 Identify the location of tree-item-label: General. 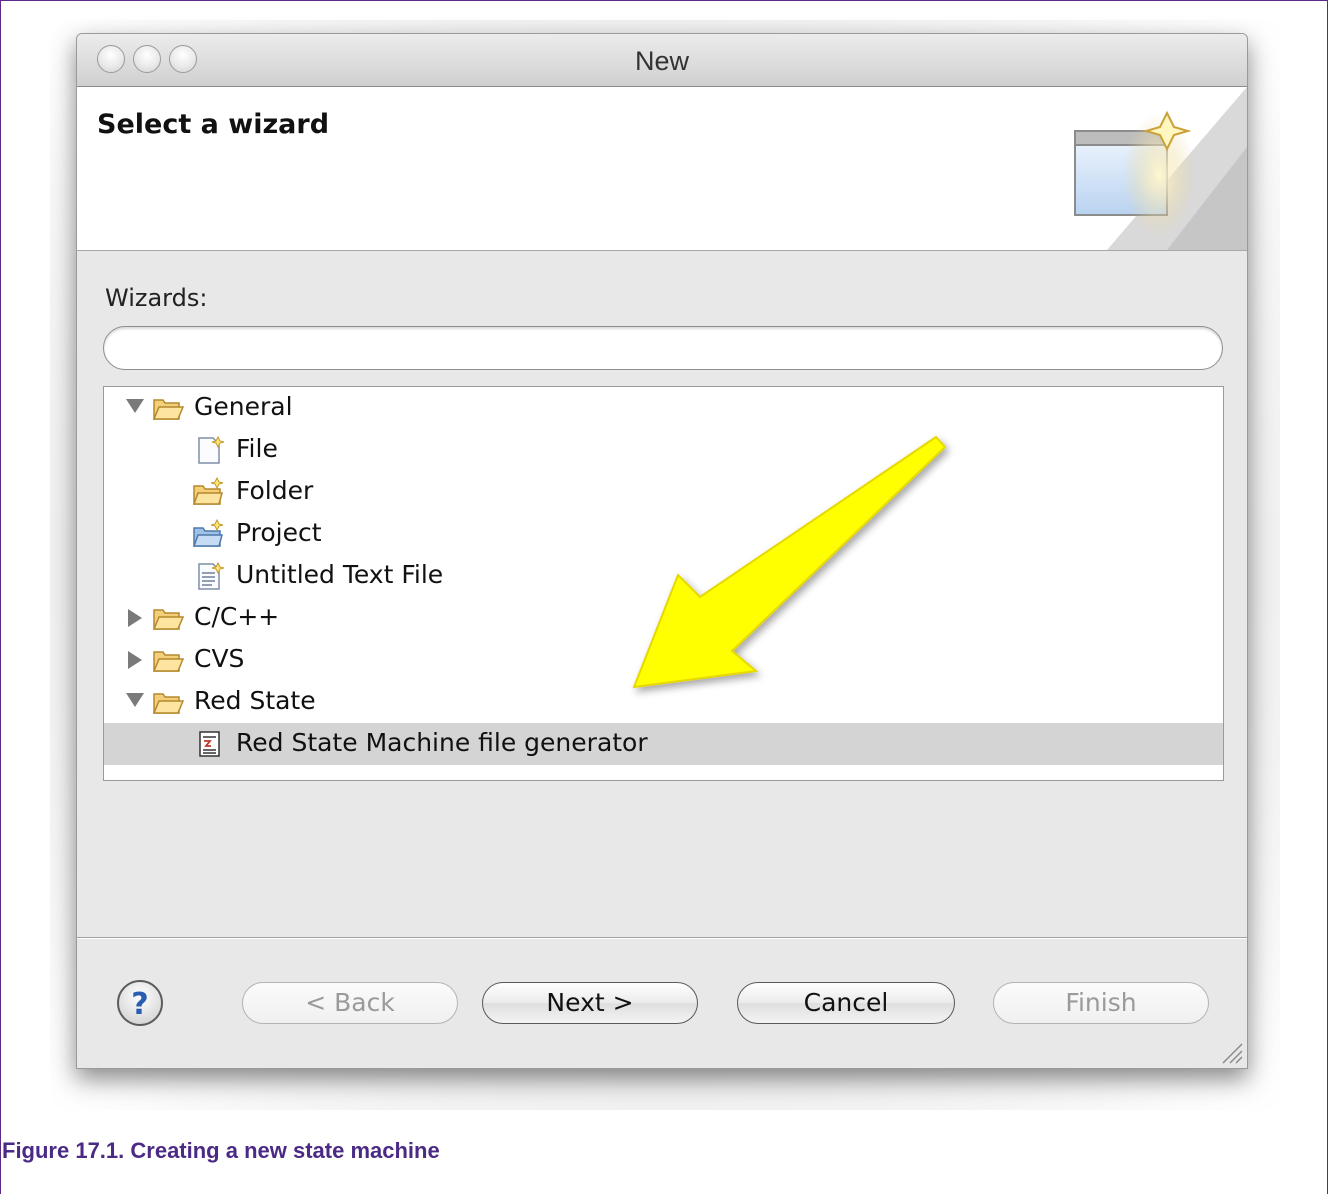
(243, 406).